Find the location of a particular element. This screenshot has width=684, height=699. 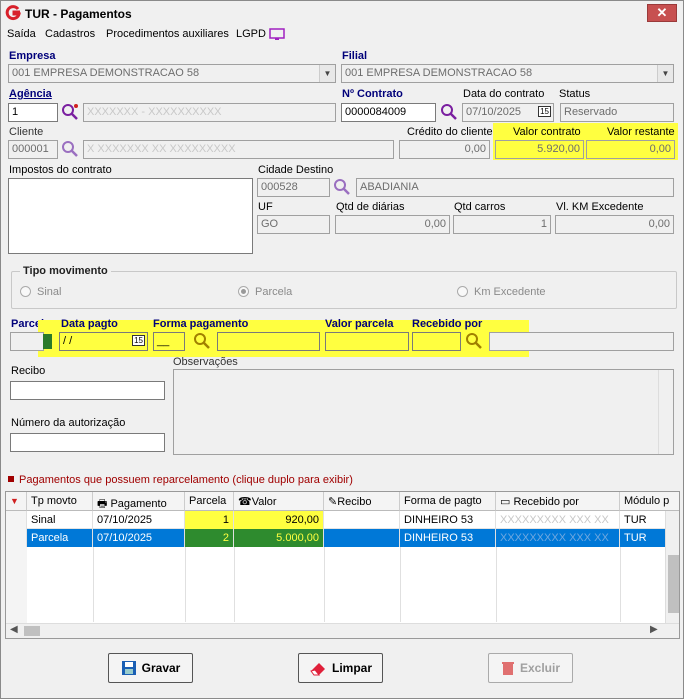

cliente-code-field: 000001 is located at coordinates (33, 149).